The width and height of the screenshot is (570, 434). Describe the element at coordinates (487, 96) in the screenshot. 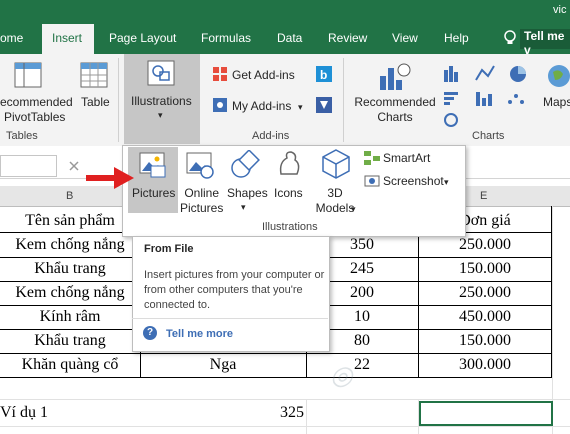

I see `chart-types-icons` at that location.